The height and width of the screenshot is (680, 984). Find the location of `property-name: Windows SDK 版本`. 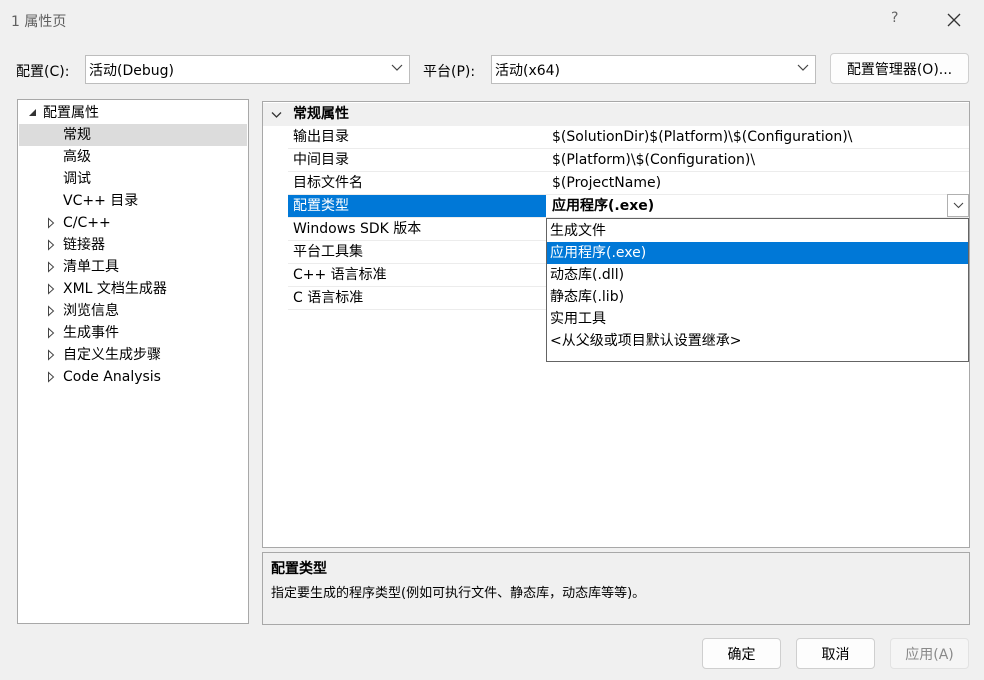

property-name: Windows SDK 版本 is located at coordinates (357, 229).